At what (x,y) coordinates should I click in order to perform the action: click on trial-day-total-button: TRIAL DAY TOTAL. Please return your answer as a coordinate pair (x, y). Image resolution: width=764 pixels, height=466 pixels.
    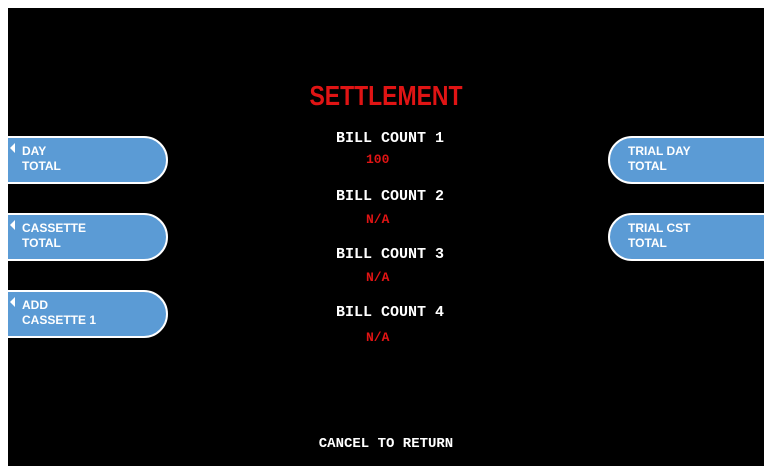
    Looking at the image, I should click on (686, 160).